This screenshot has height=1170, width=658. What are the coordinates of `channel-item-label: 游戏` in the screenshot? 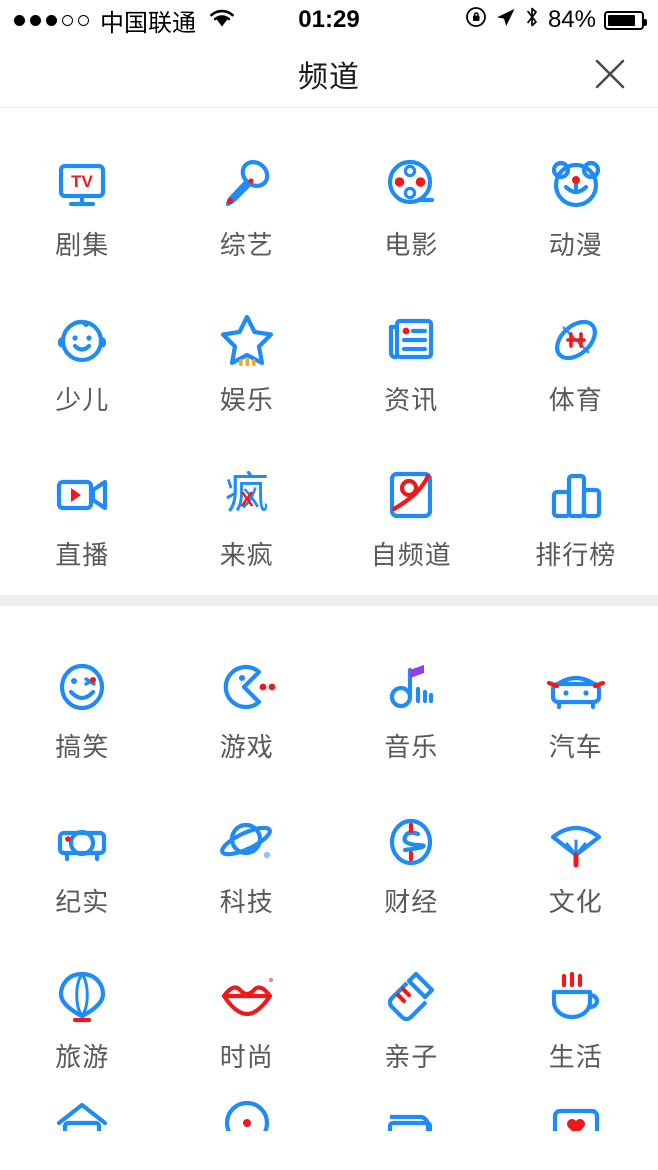 It's located at (246, 747).